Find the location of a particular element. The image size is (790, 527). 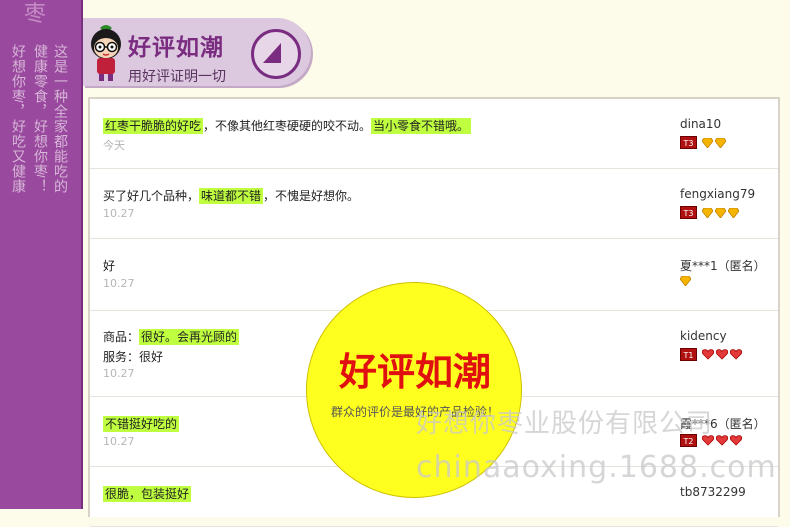

highlighted-phrase: 不错挺好吃的 is located at coordinates (141, 424).